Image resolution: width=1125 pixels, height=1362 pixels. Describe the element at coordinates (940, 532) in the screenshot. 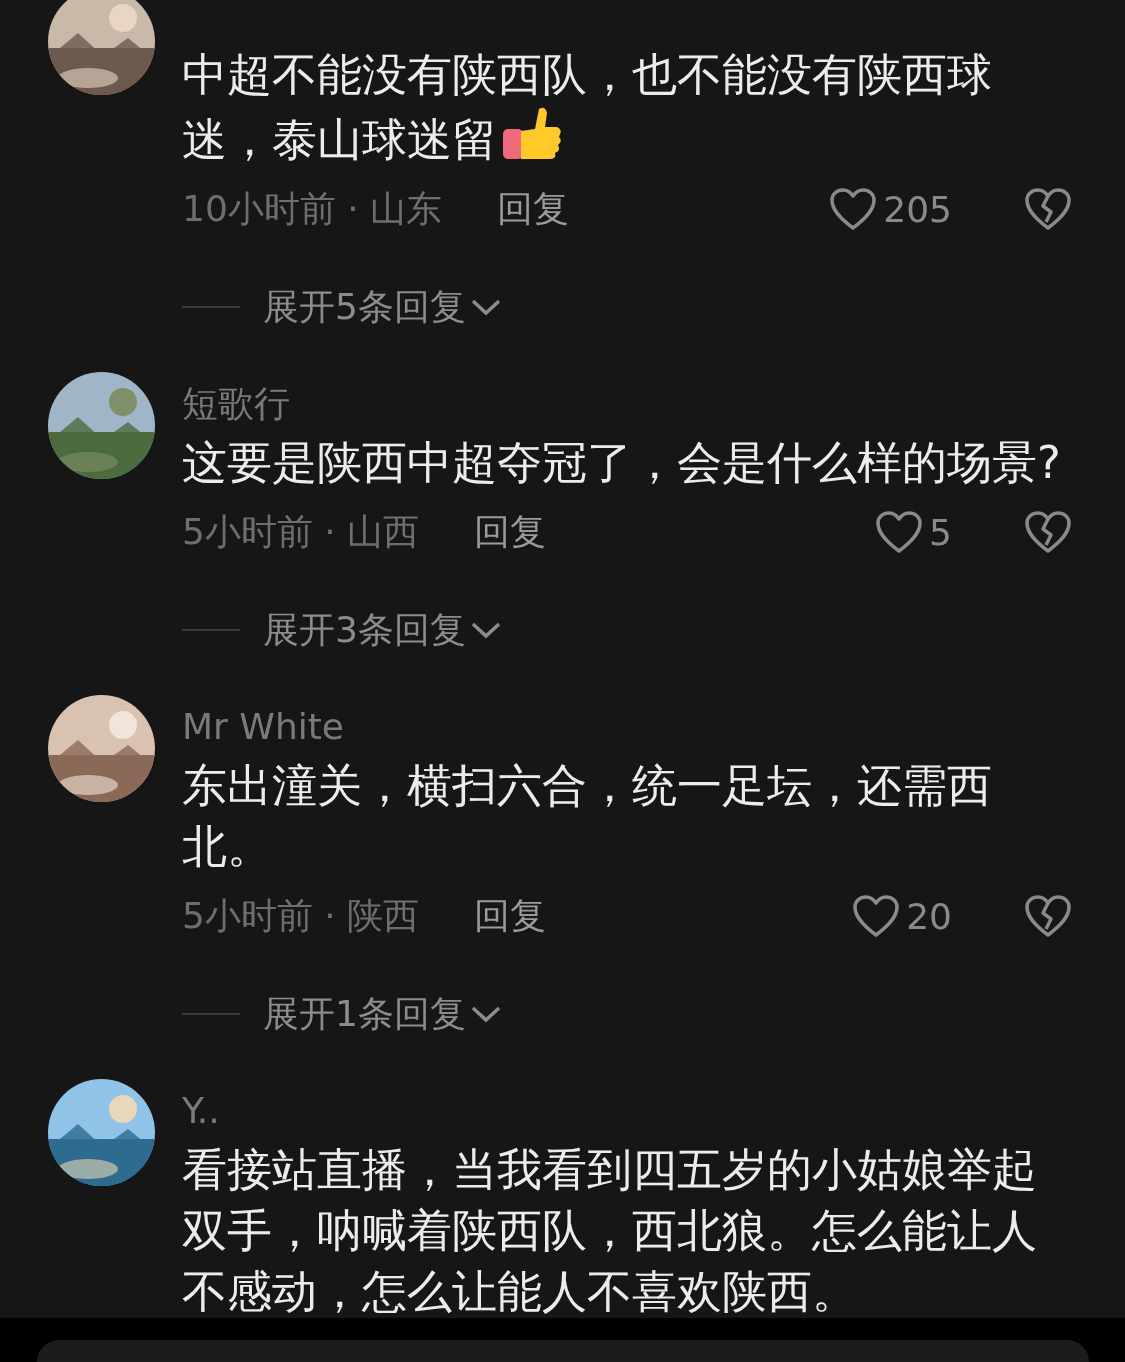

I see `like-count: 5` at that location.